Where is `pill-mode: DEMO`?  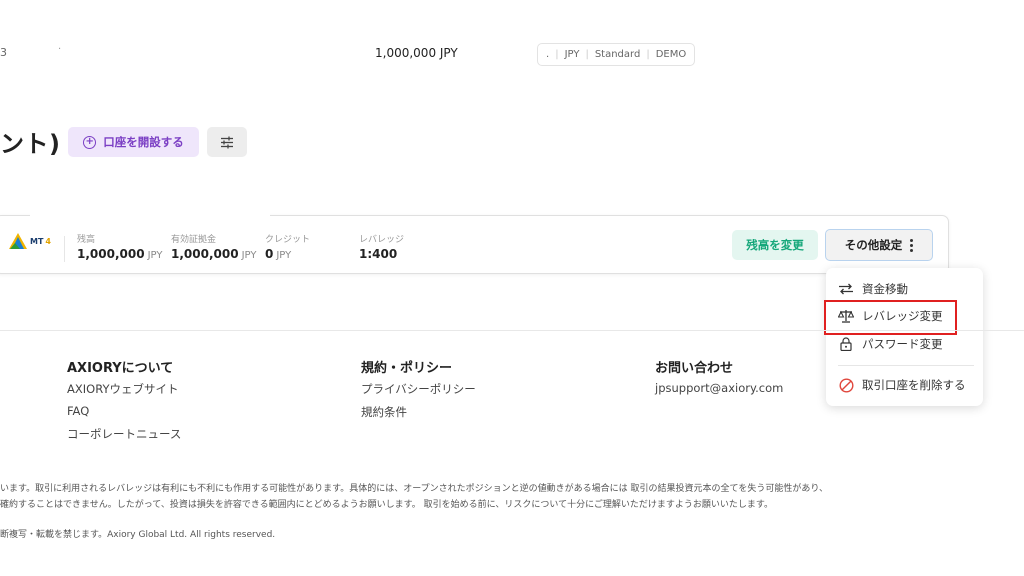 pill-mode: DEMO is located at coordinates (671, 54).